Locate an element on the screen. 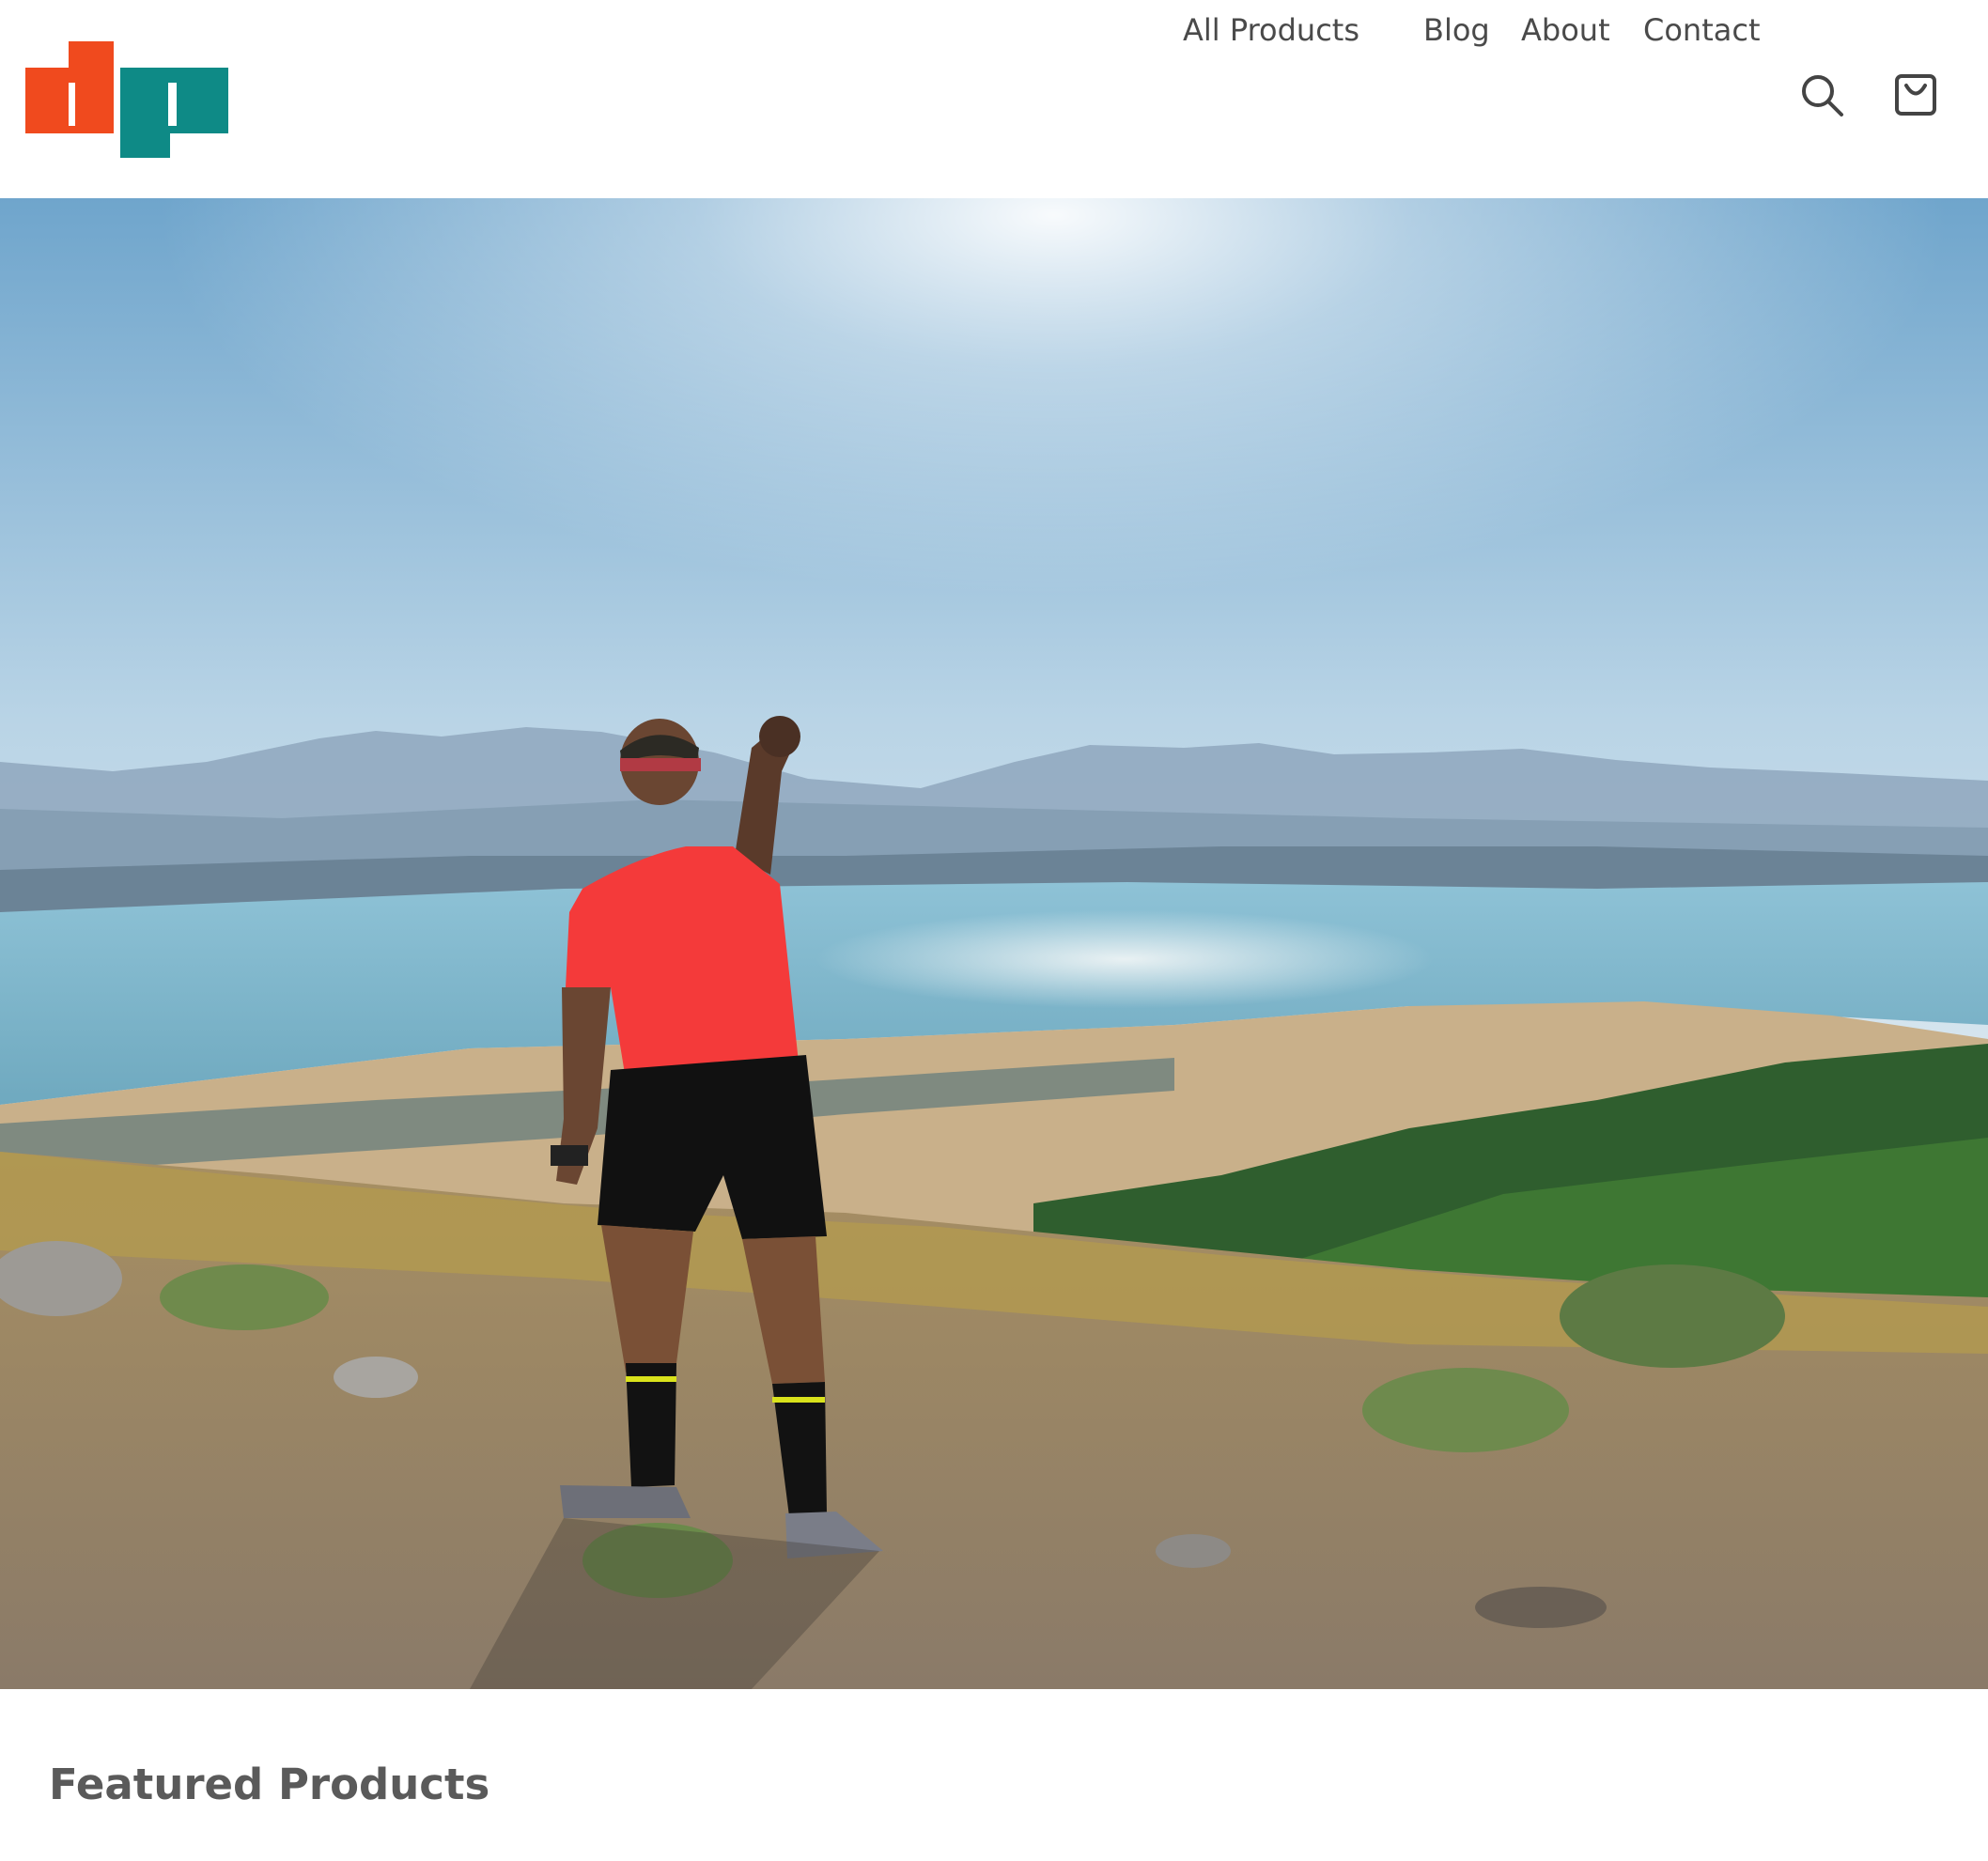  shopping-bag-icon is located at coordinates (1916, 95).